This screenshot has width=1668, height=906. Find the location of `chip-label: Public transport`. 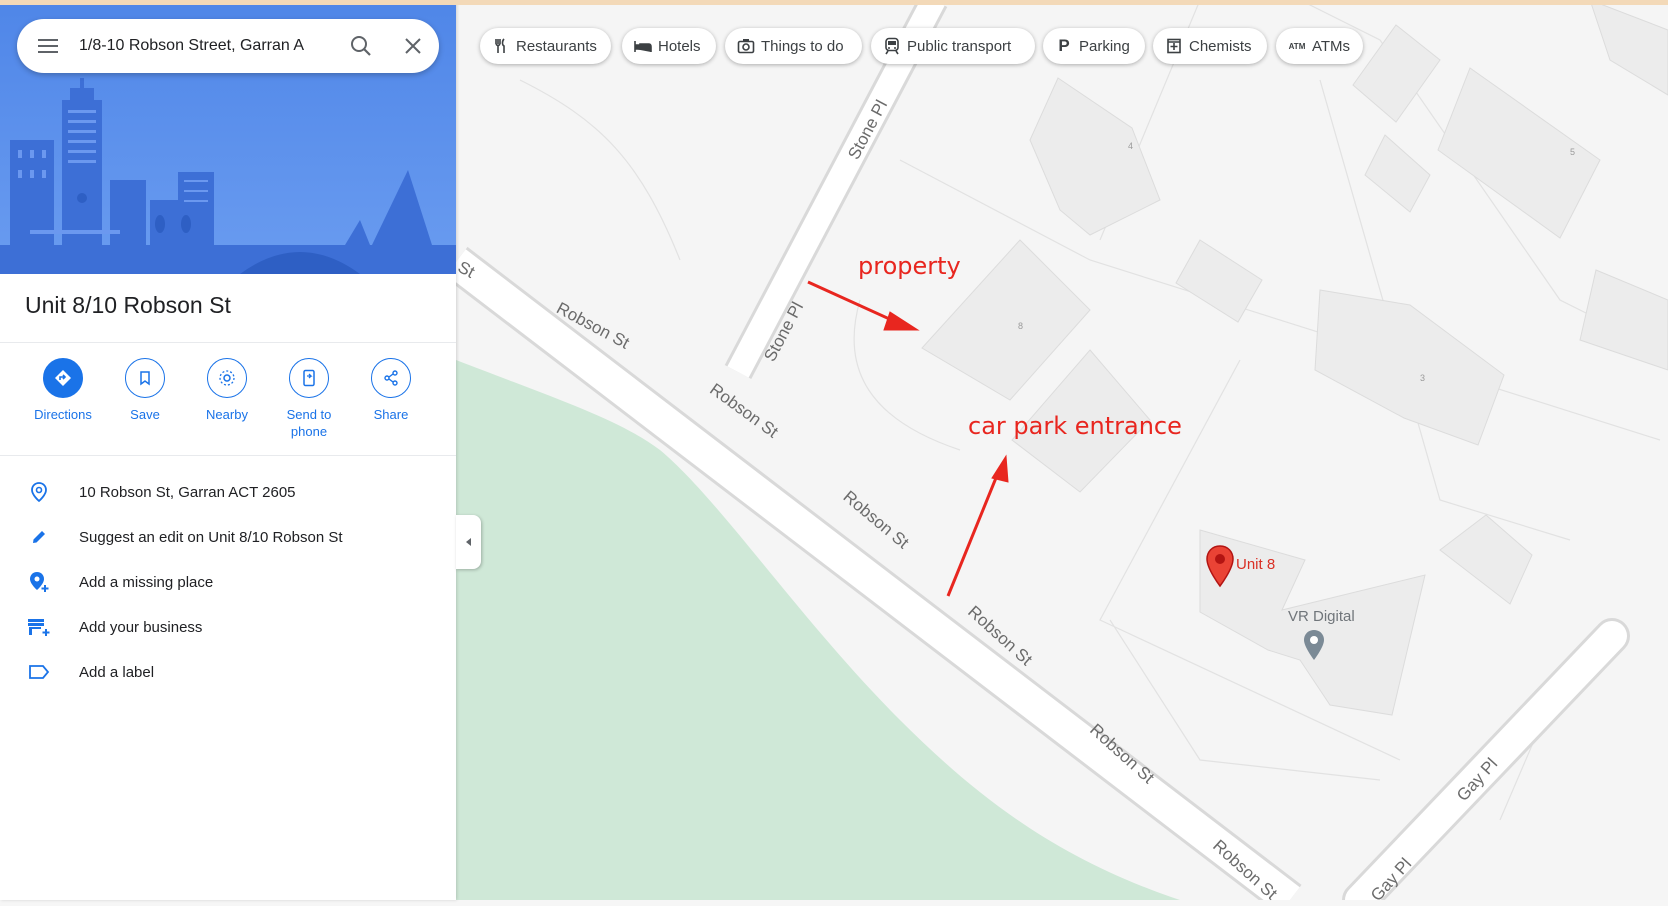

chip-label: Public transport is located at coordinates (959, 46).